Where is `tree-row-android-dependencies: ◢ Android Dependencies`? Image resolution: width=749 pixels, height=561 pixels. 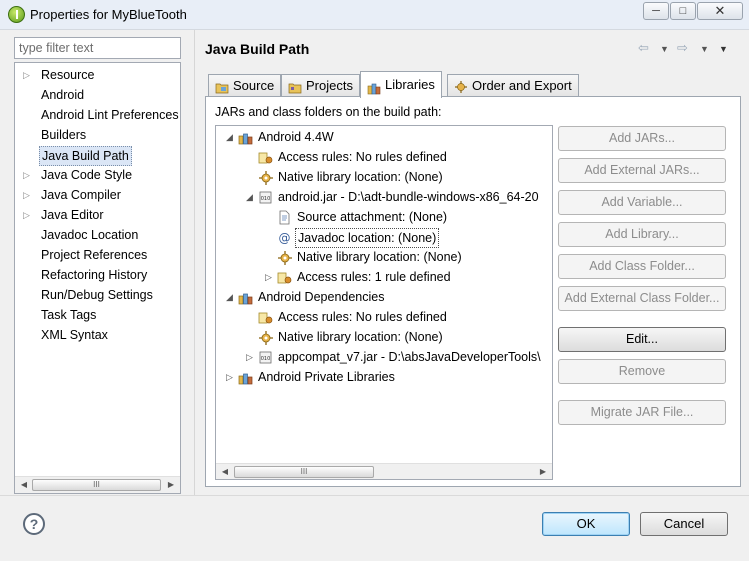
tree-row-android-dependencies: ◢ Android Dependencies is located at coordinates (384, 297).